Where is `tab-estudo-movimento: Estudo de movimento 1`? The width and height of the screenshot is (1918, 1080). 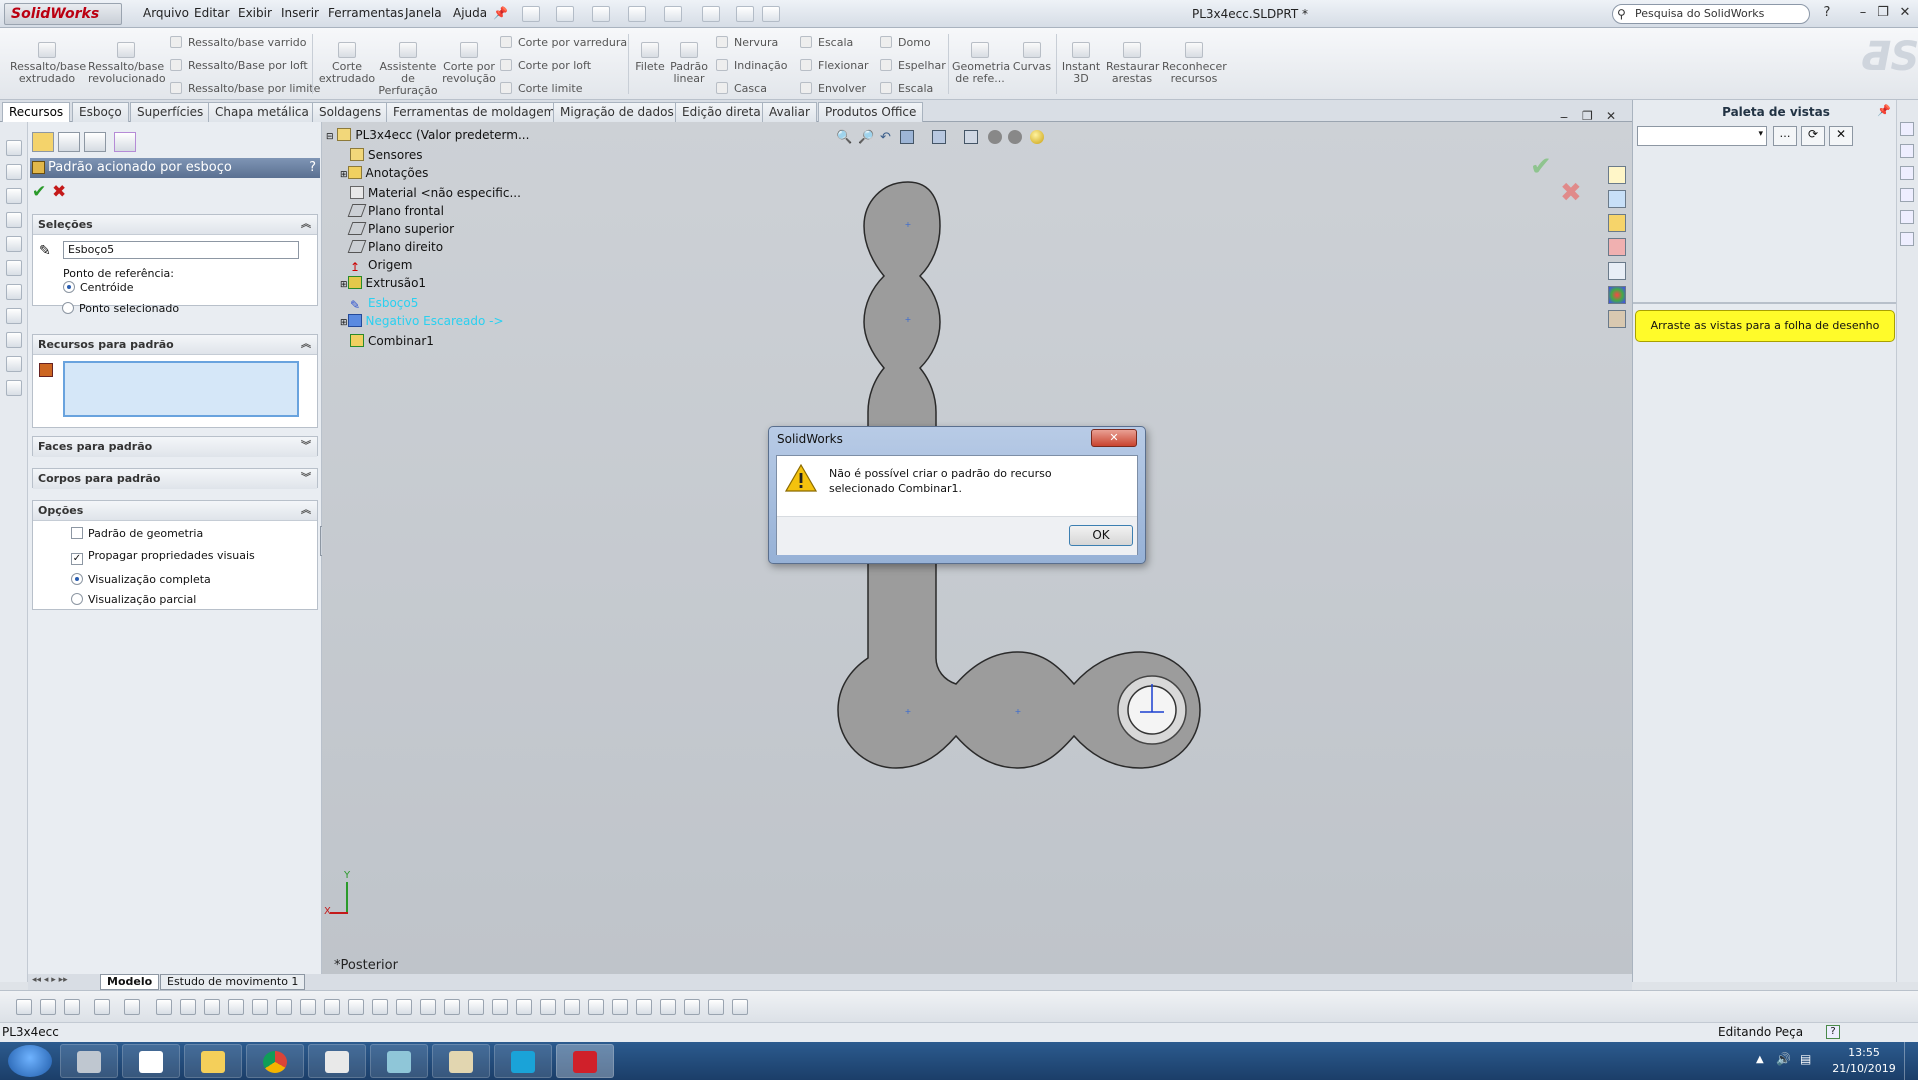
tab-estudo-movimento: Estudo de movimento 1 is located at coordinates (233, 982).